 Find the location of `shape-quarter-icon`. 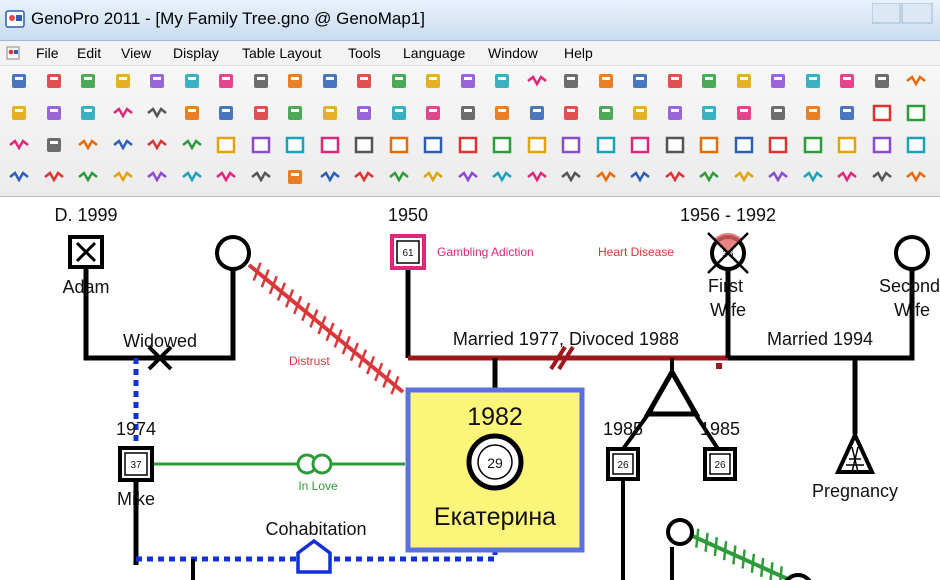

shape-quarter-icon is located at coordinates (330, 145).